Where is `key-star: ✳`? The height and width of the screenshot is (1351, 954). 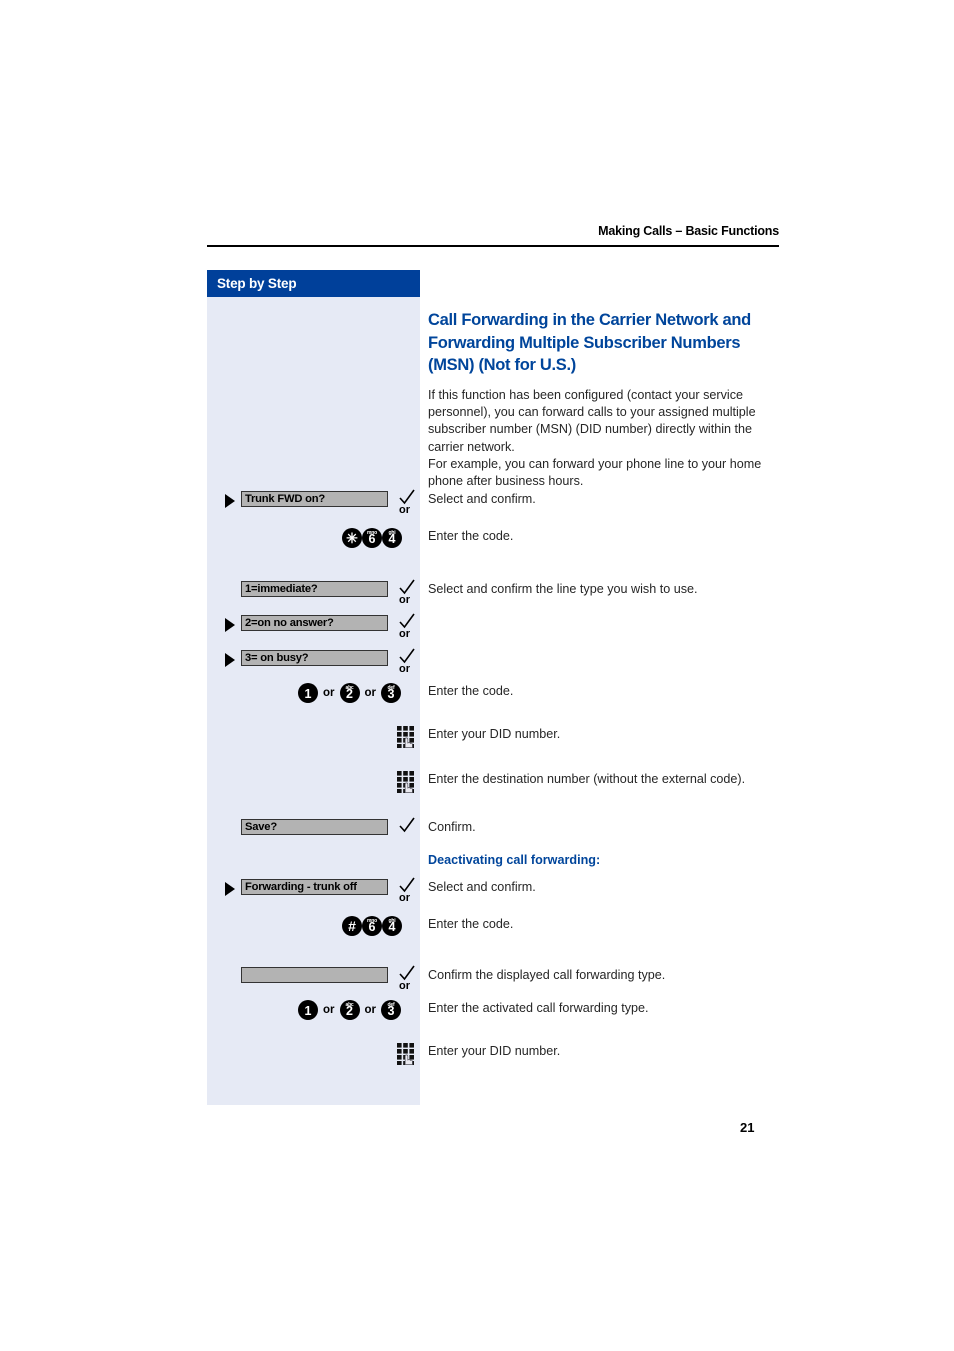 key-star: ✳ is located at coordinates (352, 538).